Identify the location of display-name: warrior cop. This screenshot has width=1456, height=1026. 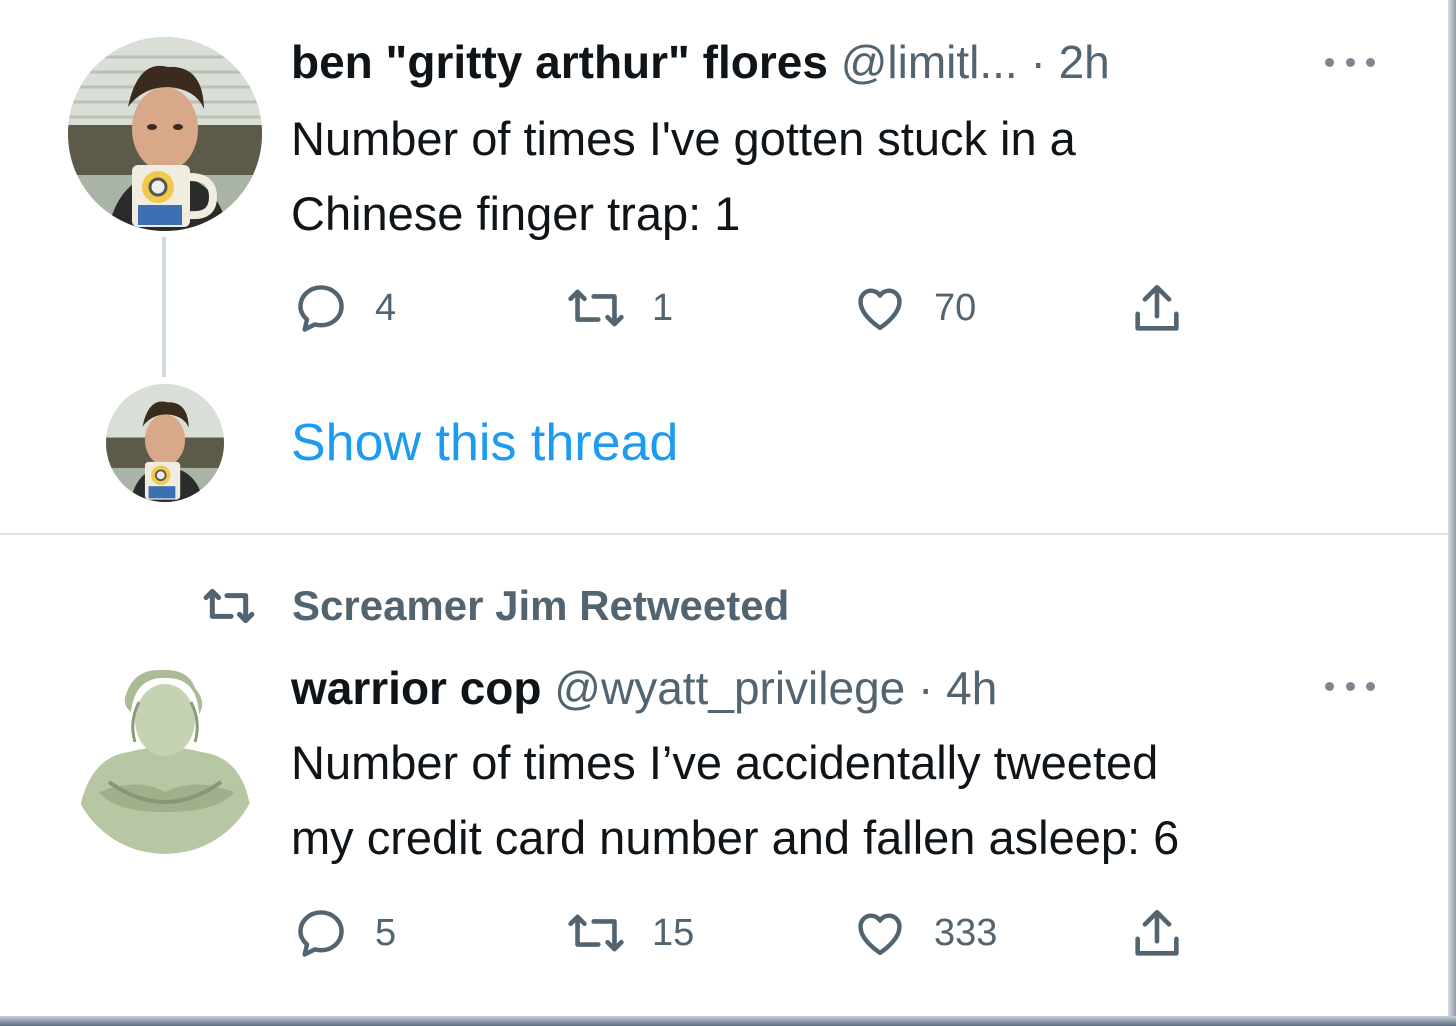
(416, 688).